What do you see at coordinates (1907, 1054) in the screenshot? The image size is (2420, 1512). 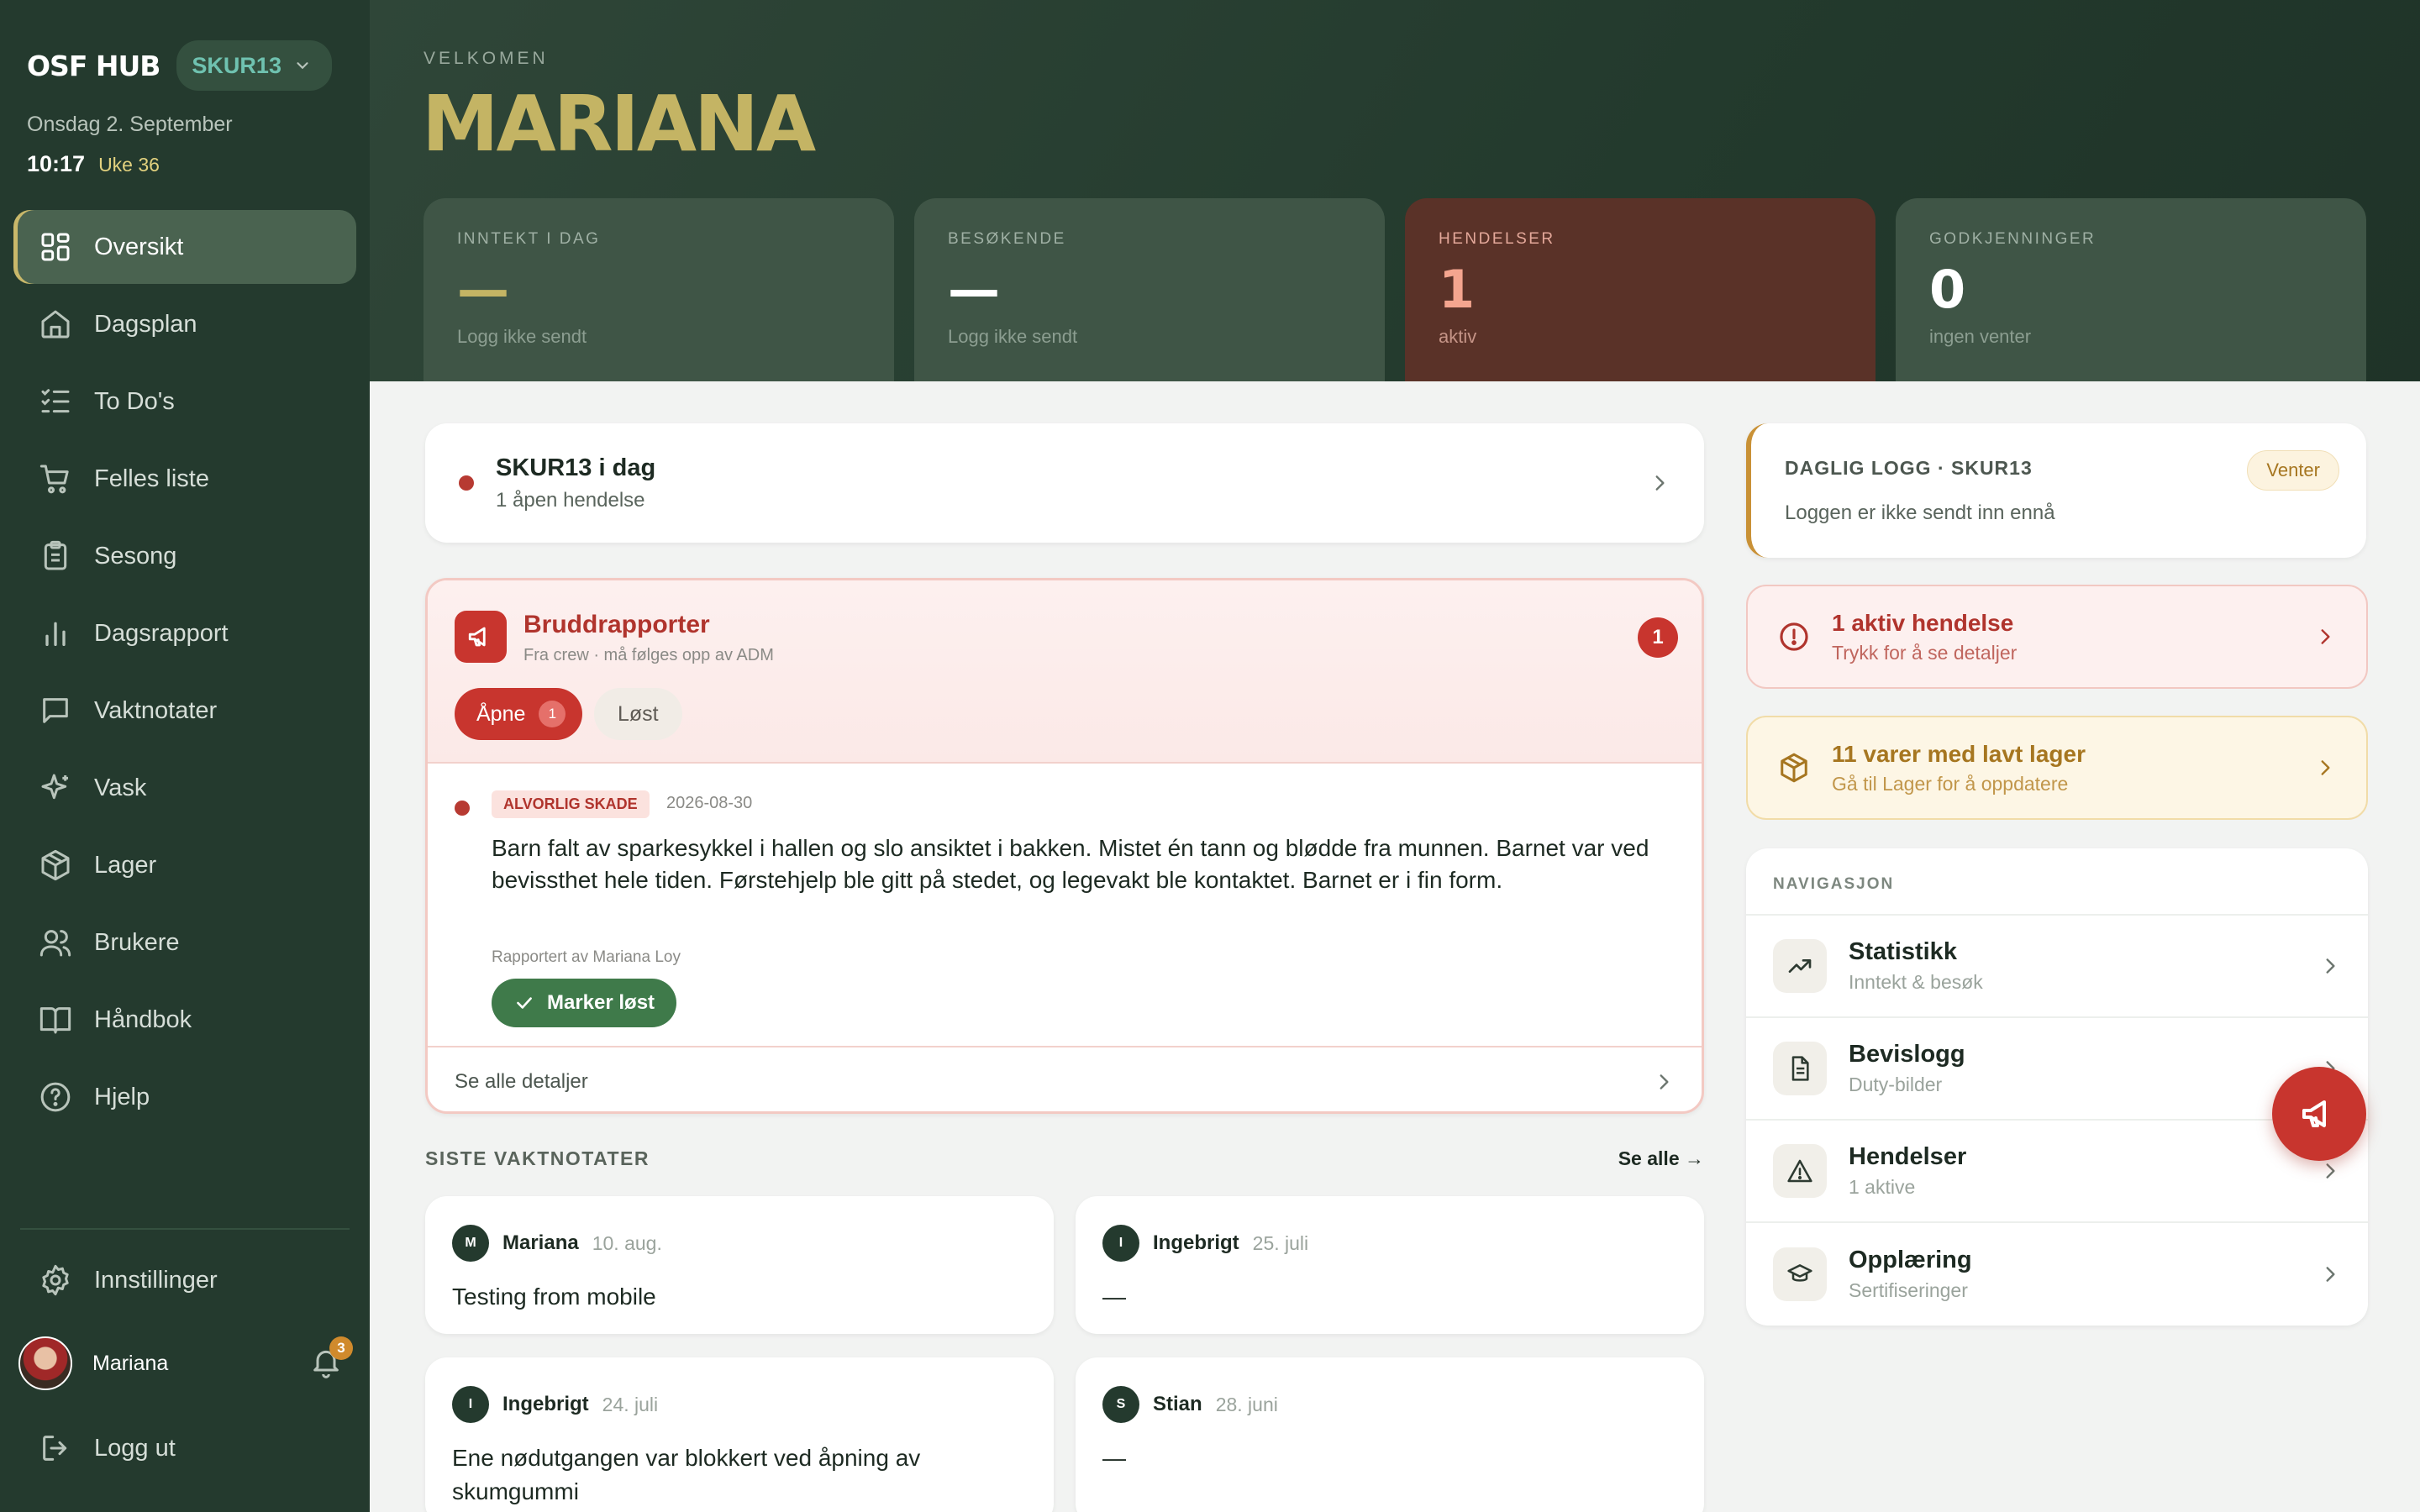 I see `nav-link-title: Bevislogg` at bounding box center [1907, 1054].